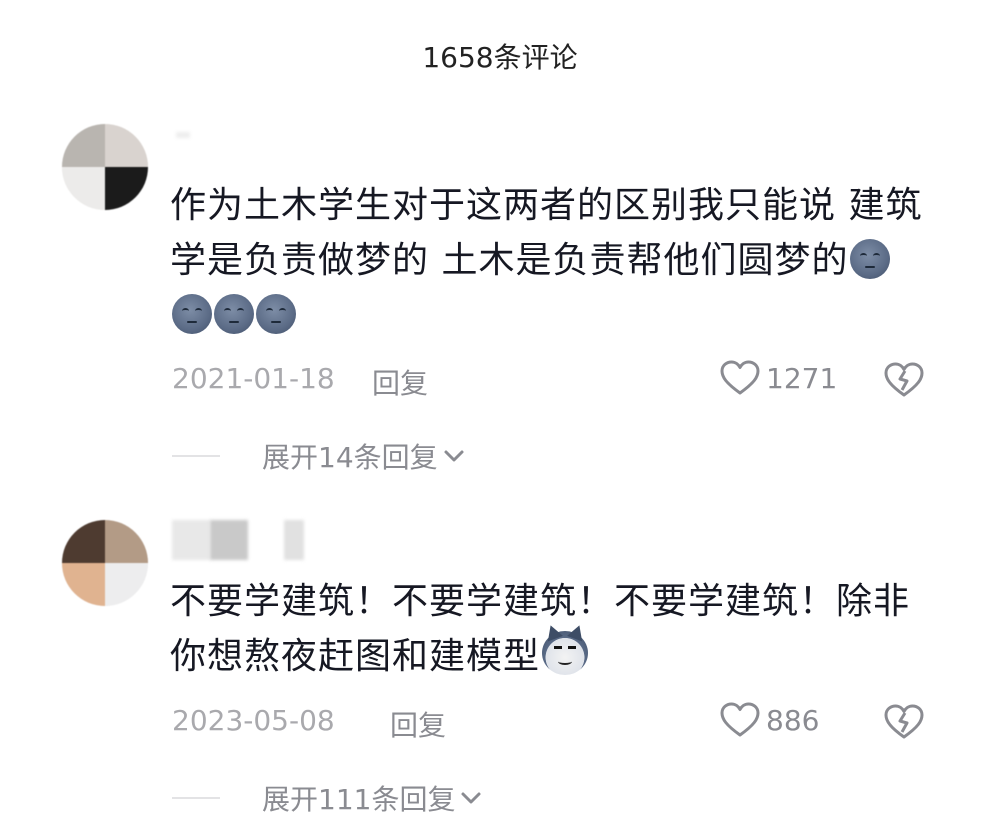  I want to click on comment-count-title: 1658条评论, so click(500, 57).